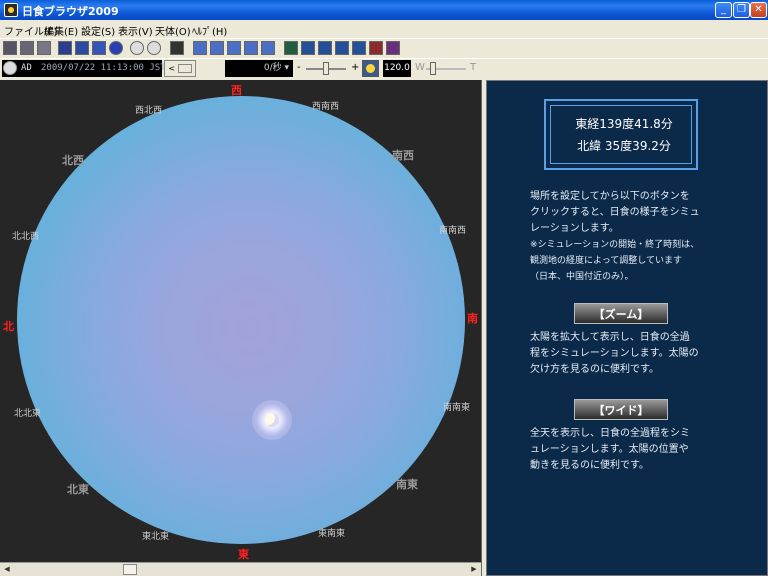 This screenshot has height=576, width=768. What do you see at coordinates (325, 48) in the screenshot?
I see `image2-icon` at bounding box center [325, 48].